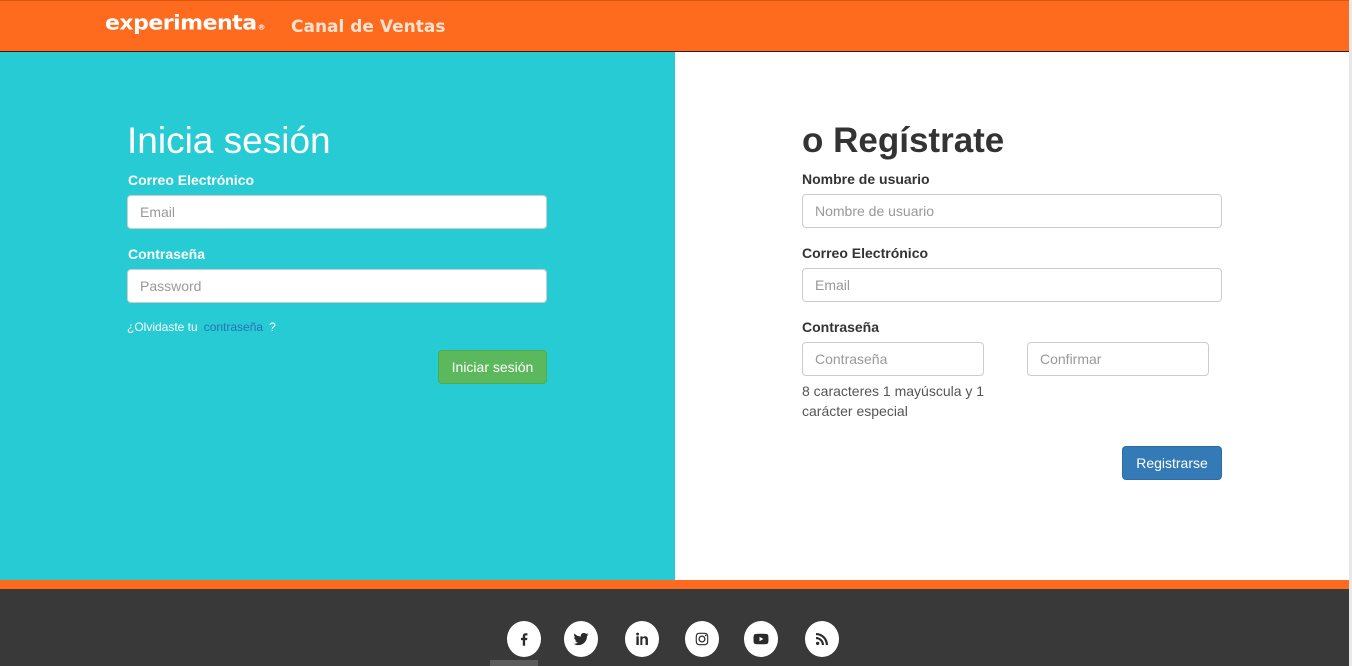  What do you see at coordinates (167, 254) in the screenshot?
I see `login-password-label: Contraseña` at bounding box center [167, 254].